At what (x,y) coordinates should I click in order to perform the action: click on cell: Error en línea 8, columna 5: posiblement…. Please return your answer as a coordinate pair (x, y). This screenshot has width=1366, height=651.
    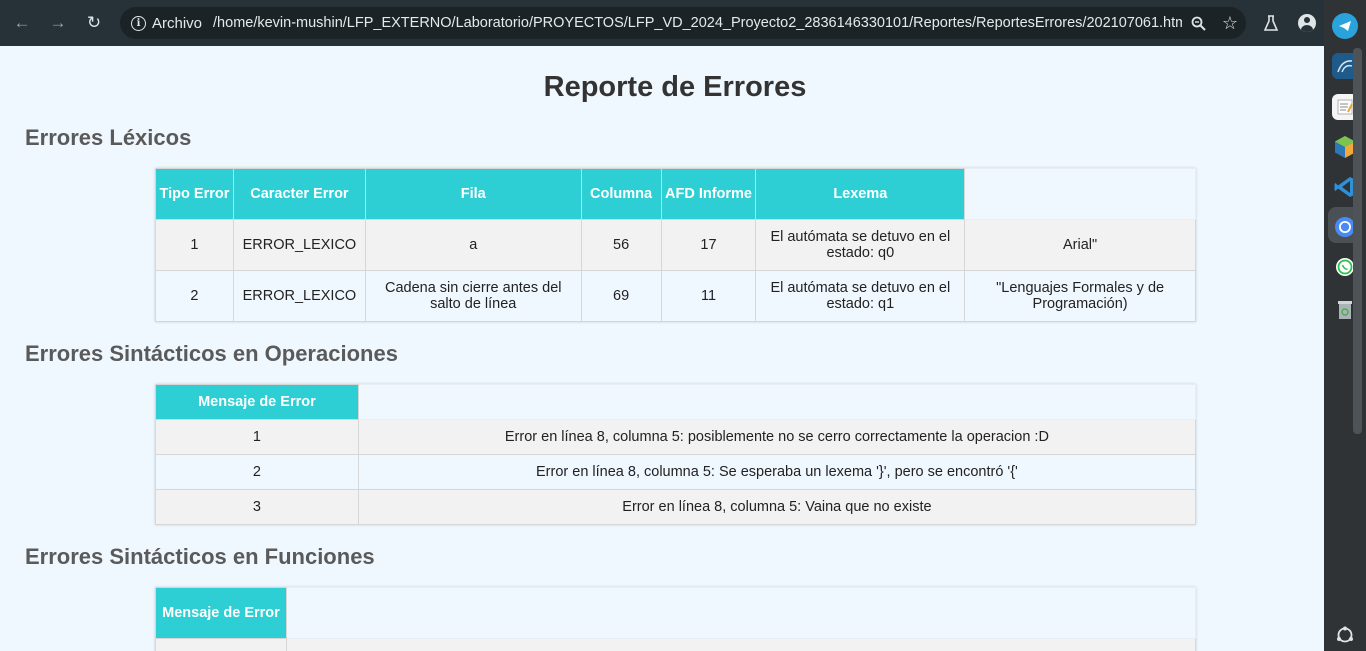
    Looking at the image, I should click on (777, 437).